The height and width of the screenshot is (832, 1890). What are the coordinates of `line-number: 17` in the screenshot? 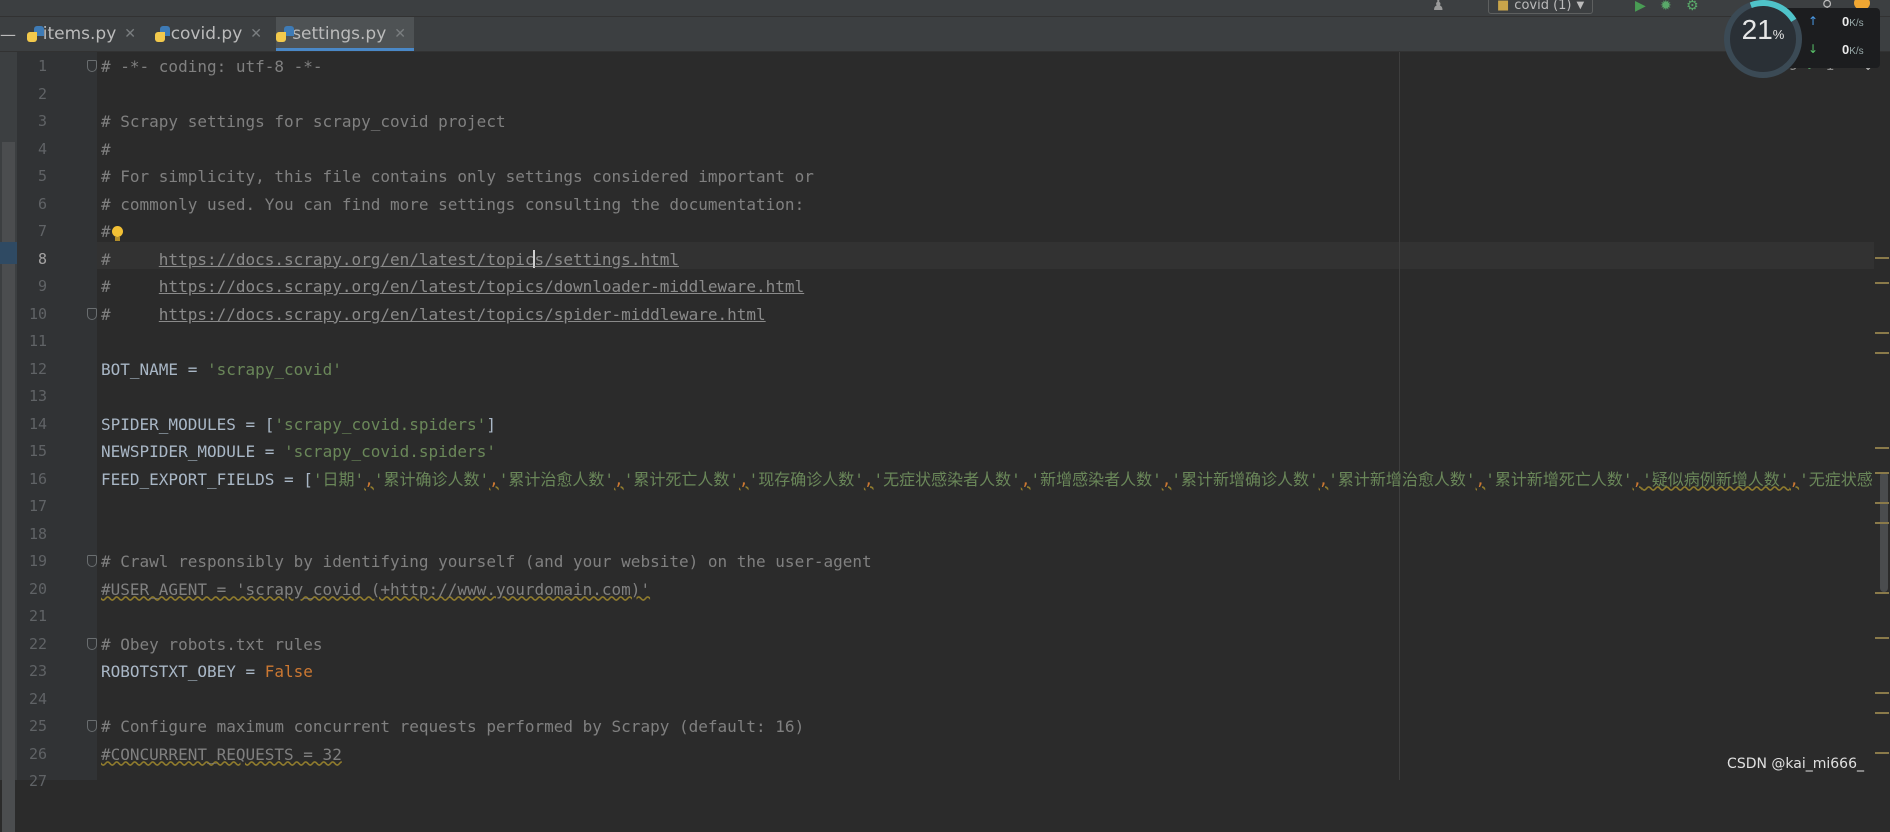 It's located at (32, 506).